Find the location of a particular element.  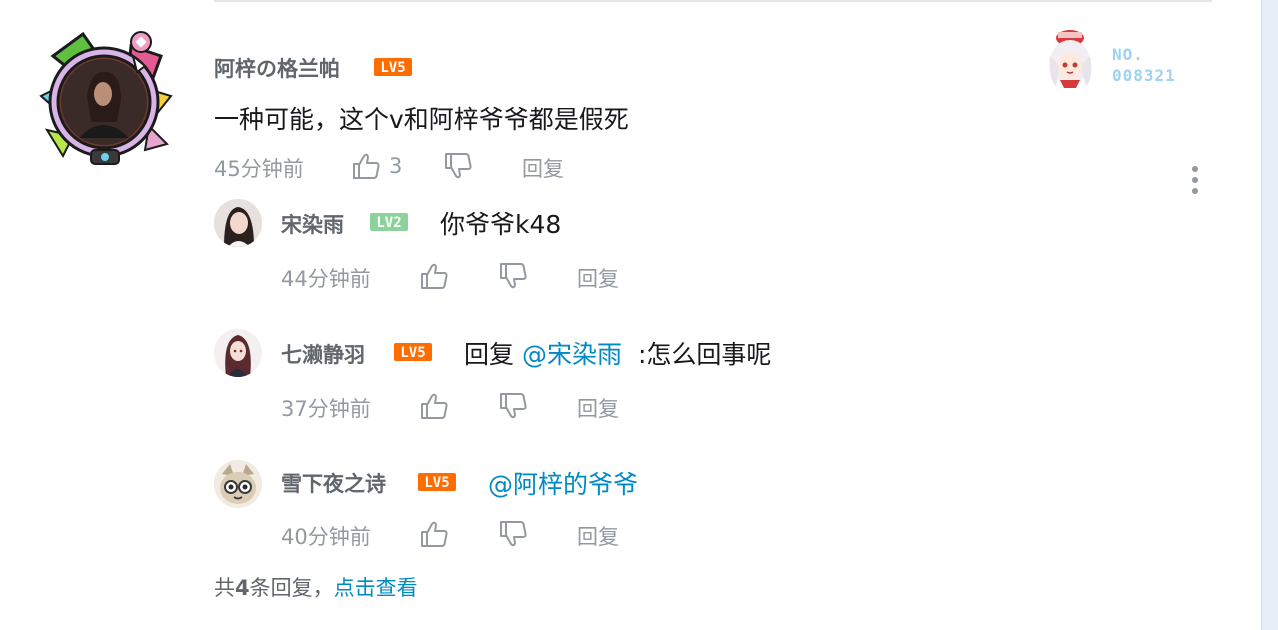

main-avatar-with-frame is located at coordinates (104, 97).